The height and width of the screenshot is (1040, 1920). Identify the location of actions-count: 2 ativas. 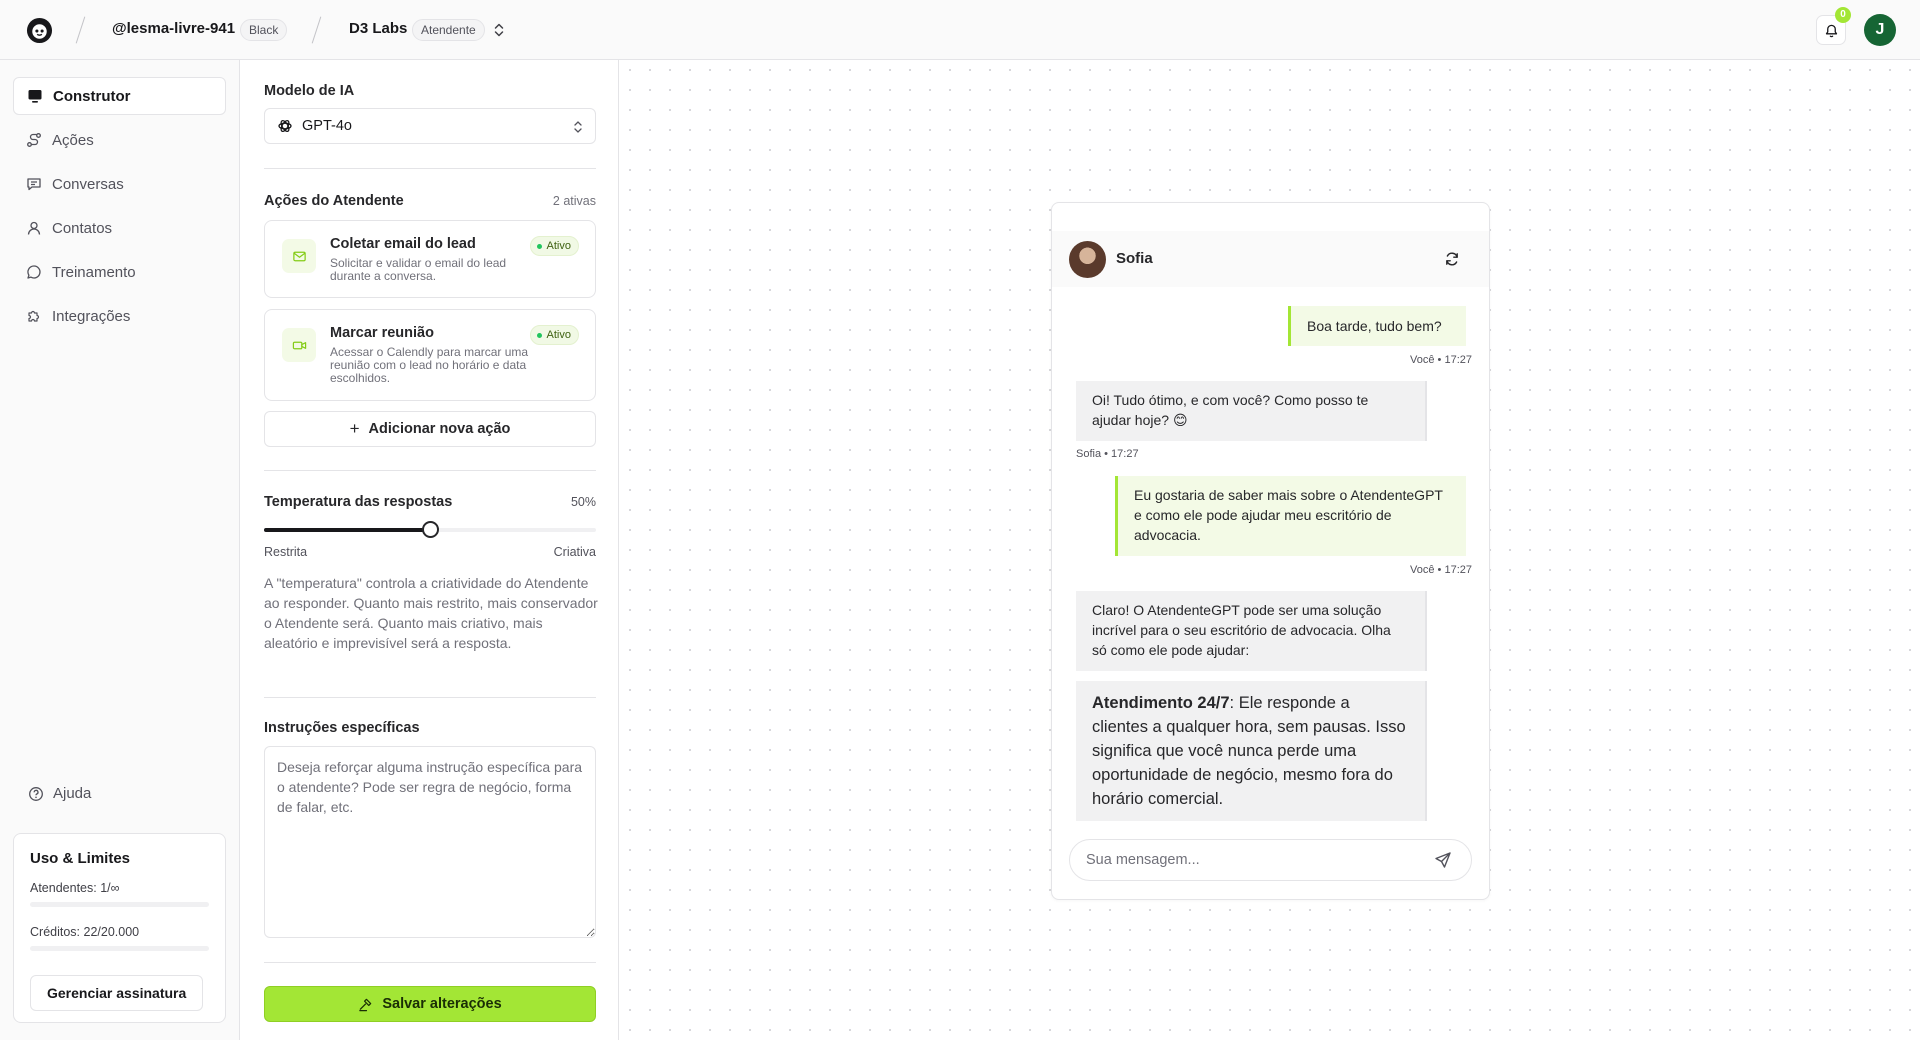
(574, 201).